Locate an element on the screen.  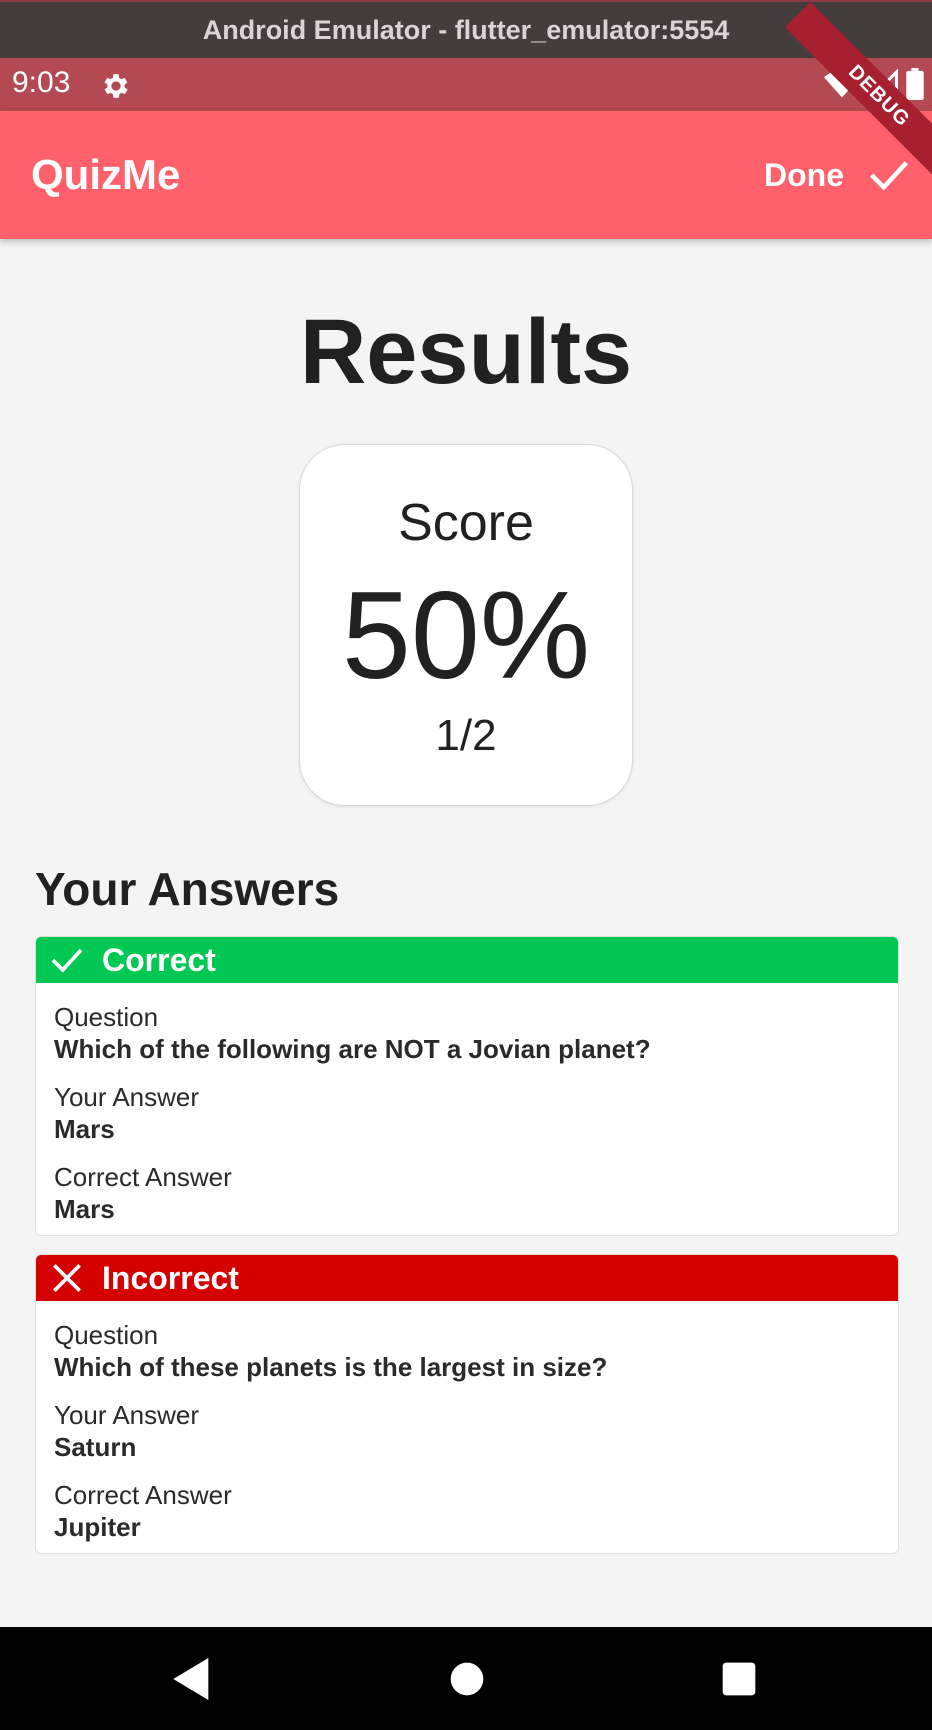
correct-answer-value: Mars is located at coordinates (84, 1209).